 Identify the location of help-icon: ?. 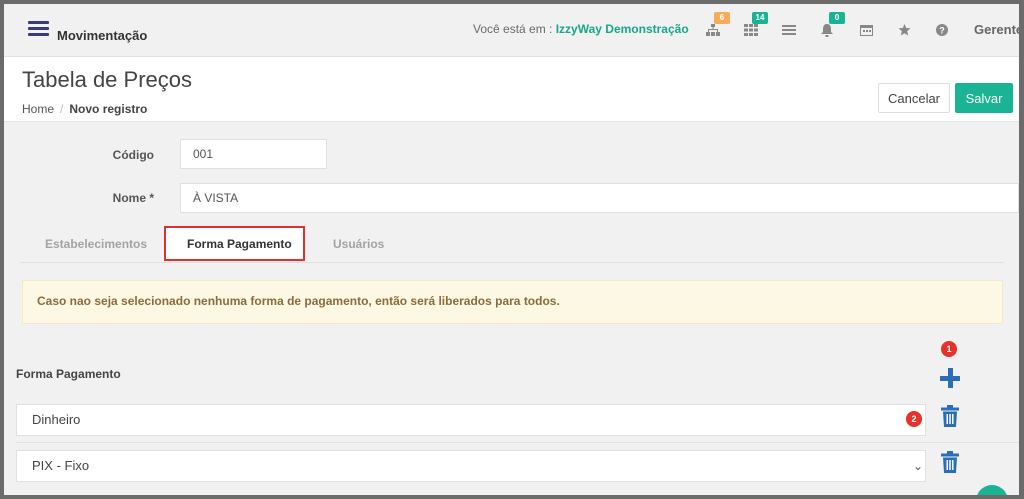
(945, 29).